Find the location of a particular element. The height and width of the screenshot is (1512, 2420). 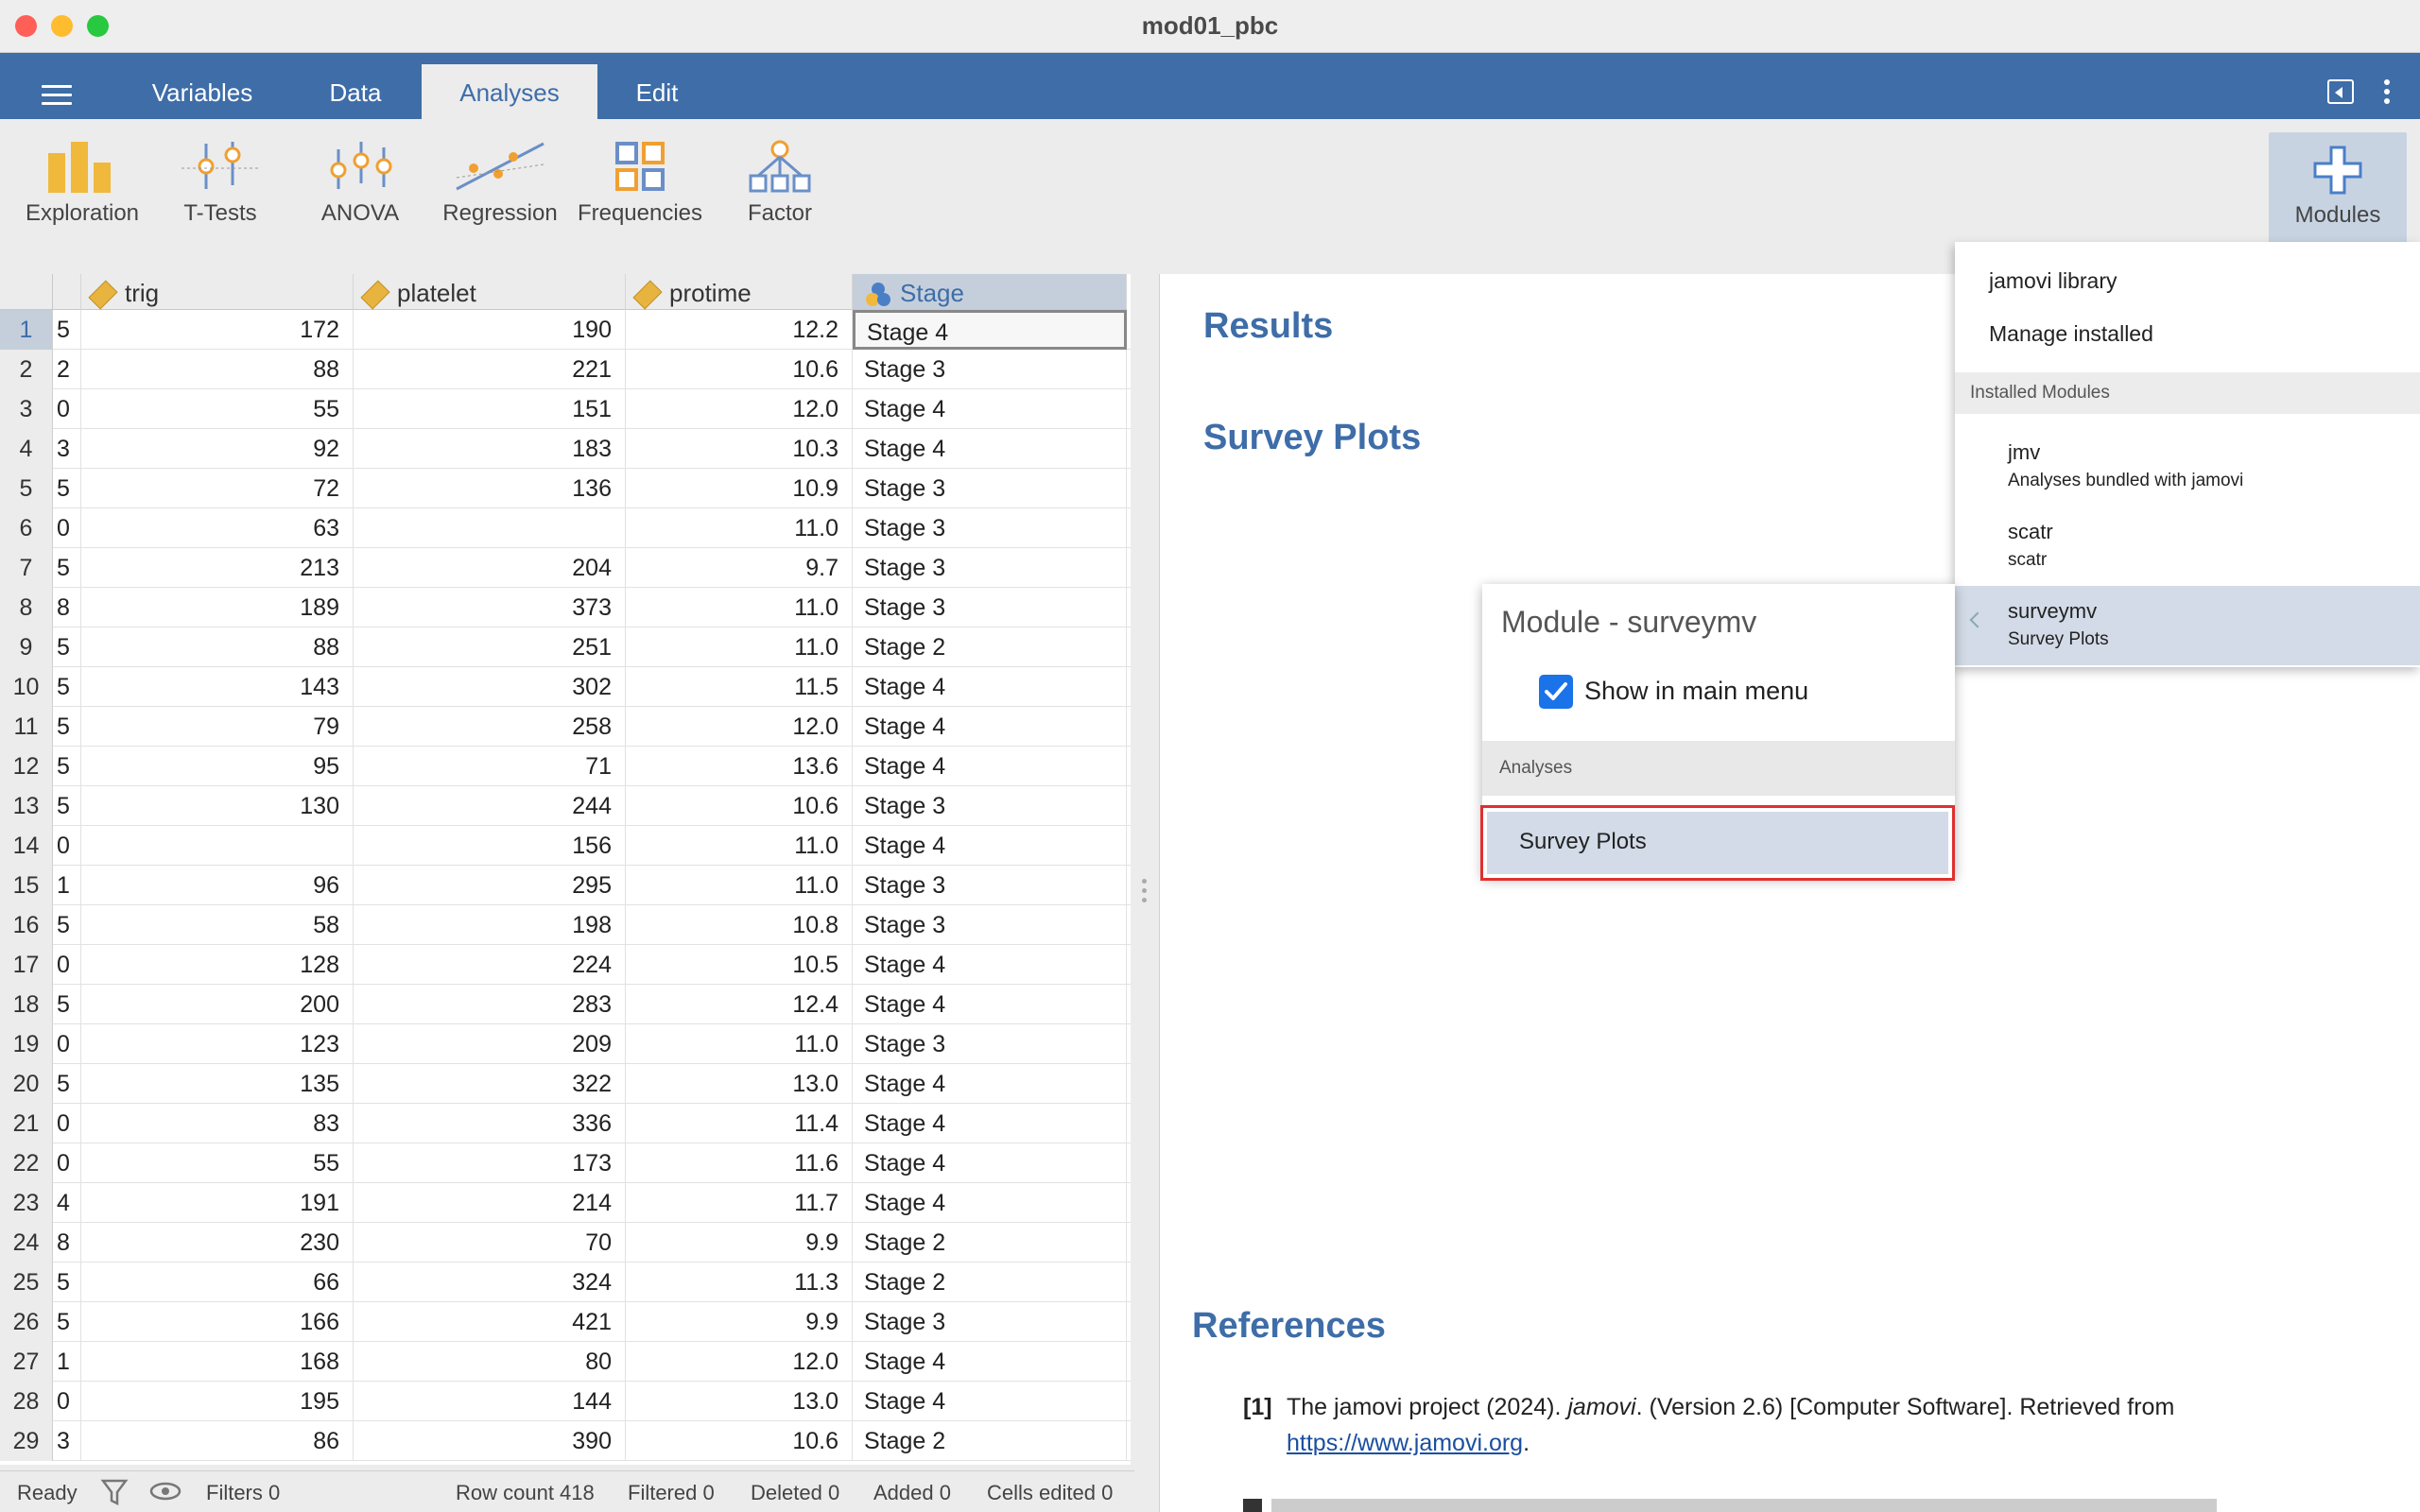

table-cell: 80 is located at coordinates (490, 1362).